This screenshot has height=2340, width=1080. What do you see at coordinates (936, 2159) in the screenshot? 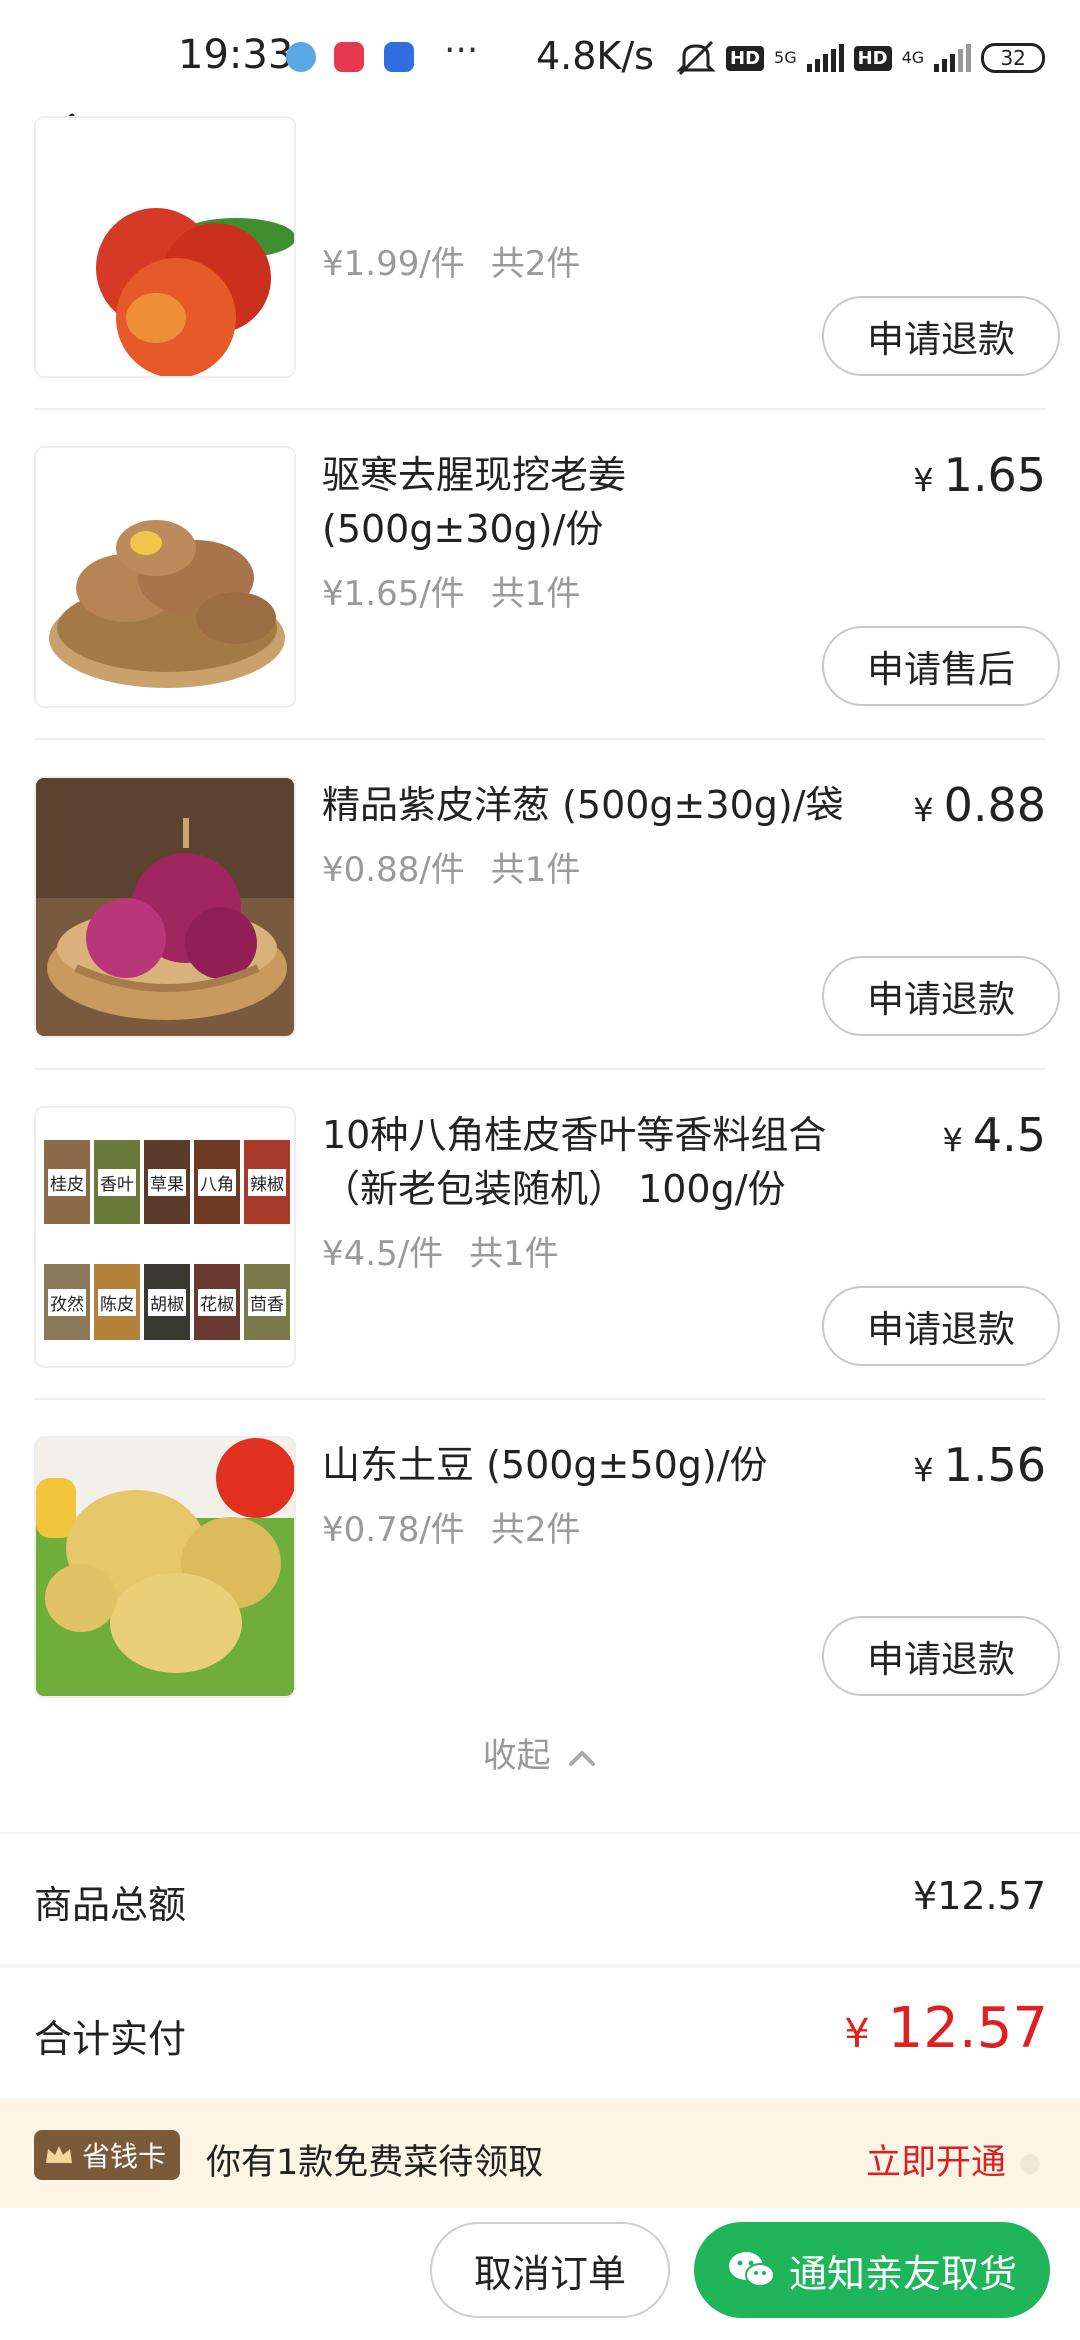
I see `open-now-link: 立即开通` at bounding box center [936, 2159].